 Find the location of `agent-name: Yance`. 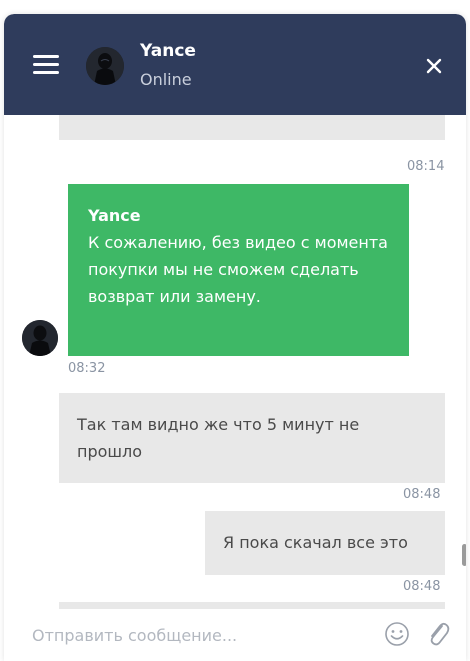

agent-name: Yance is located at coordinates (168, 51).